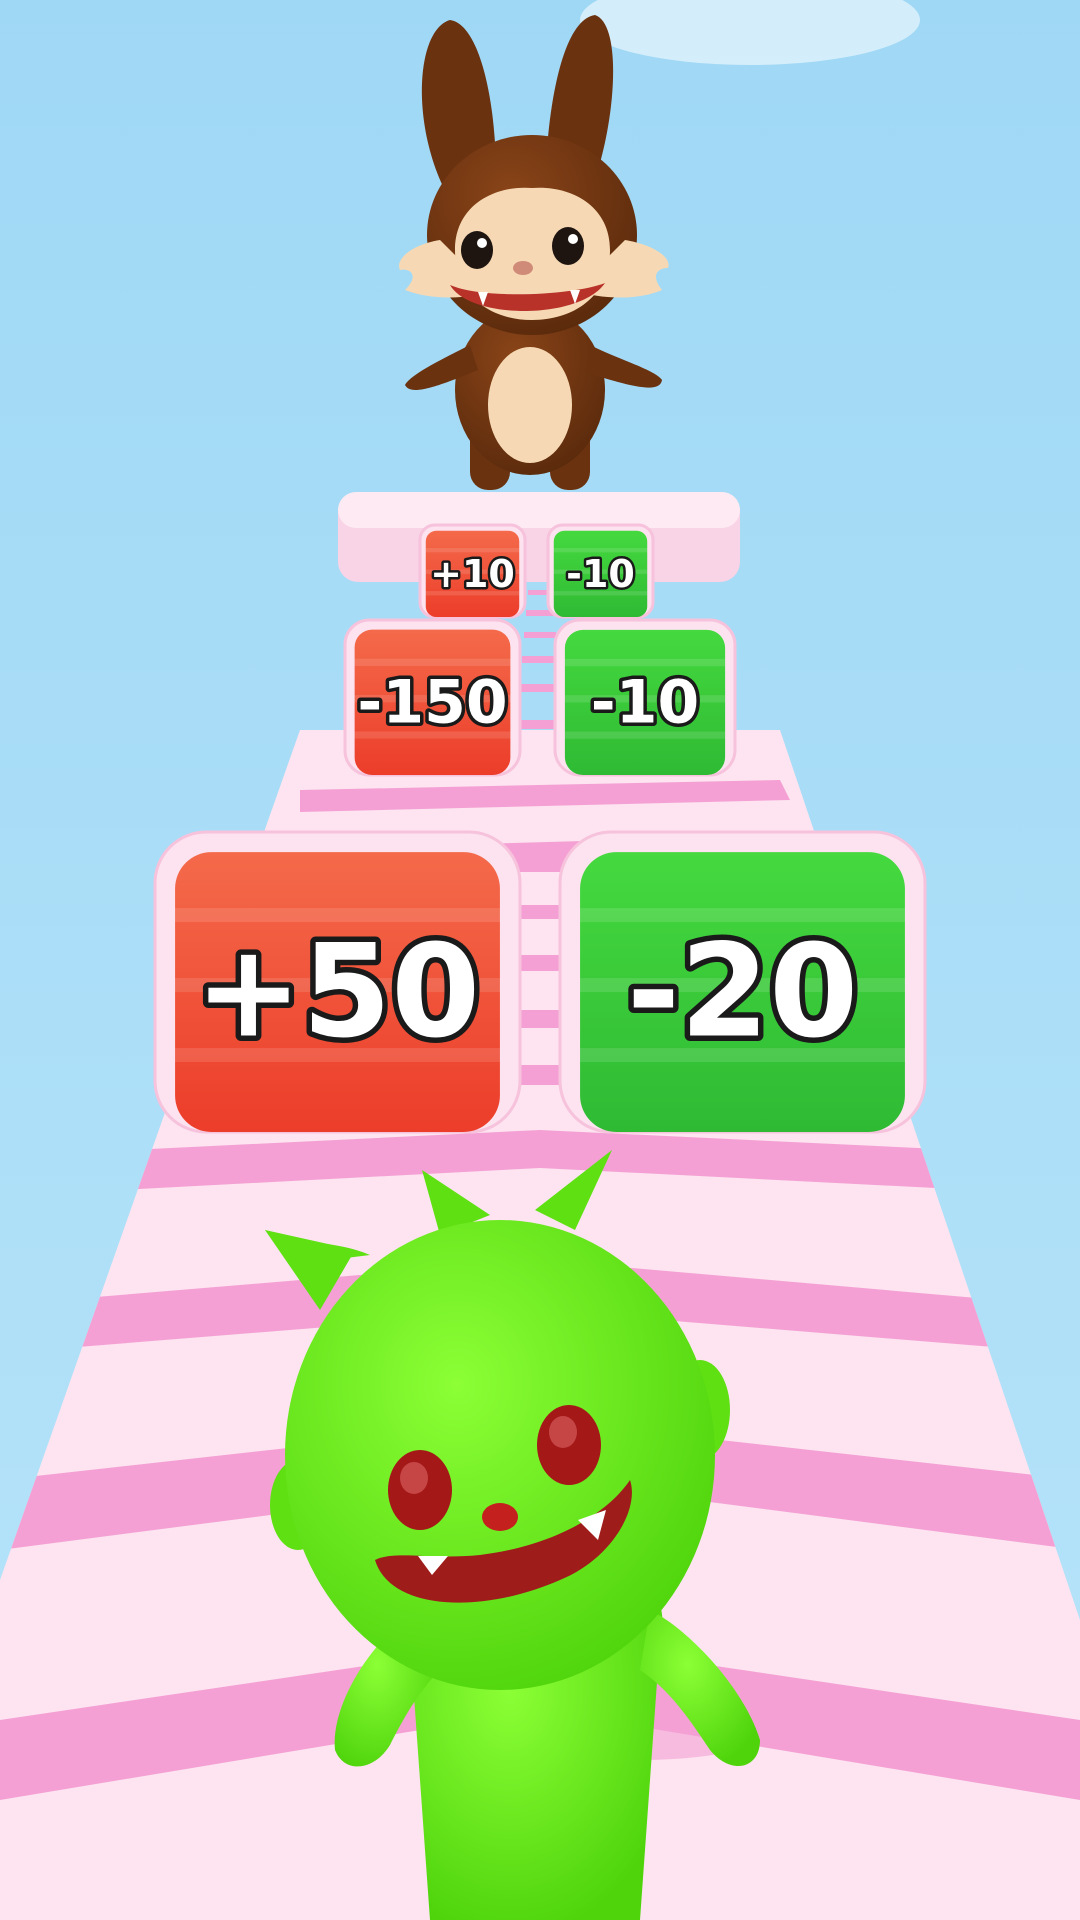  I want to click on gate-label: +50, so click(337, 992).